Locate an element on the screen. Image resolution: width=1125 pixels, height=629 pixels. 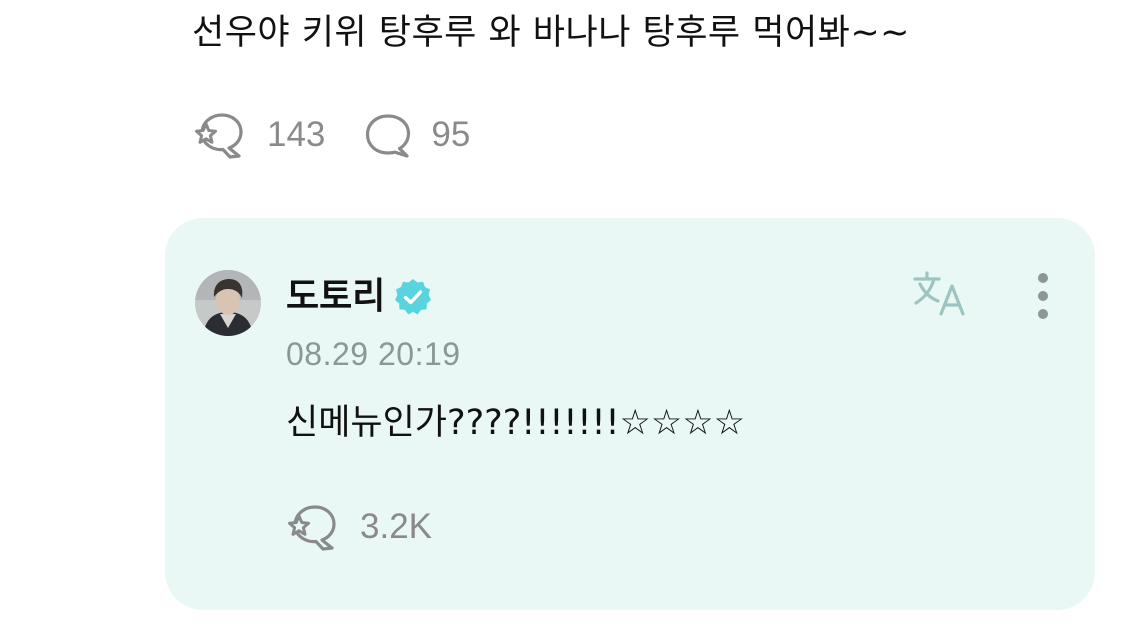
reply-actions: 3.2K is located at coordinates (359, 527).